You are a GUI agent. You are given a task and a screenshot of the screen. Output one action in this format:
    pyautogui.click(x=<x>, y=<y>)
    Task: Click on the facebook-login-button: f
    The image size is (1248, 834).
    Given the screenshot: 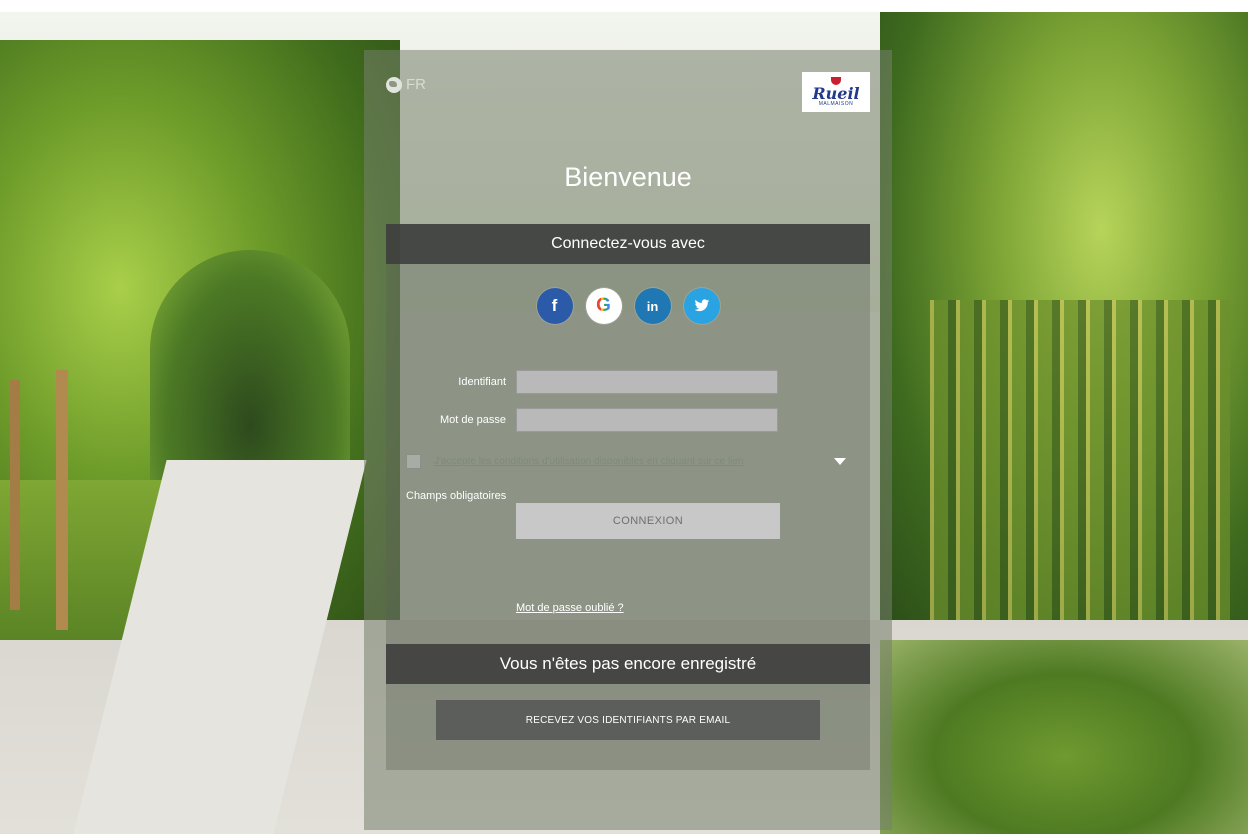 What is the action you would take?
    pyautogui.click(x=554, y=306)
    